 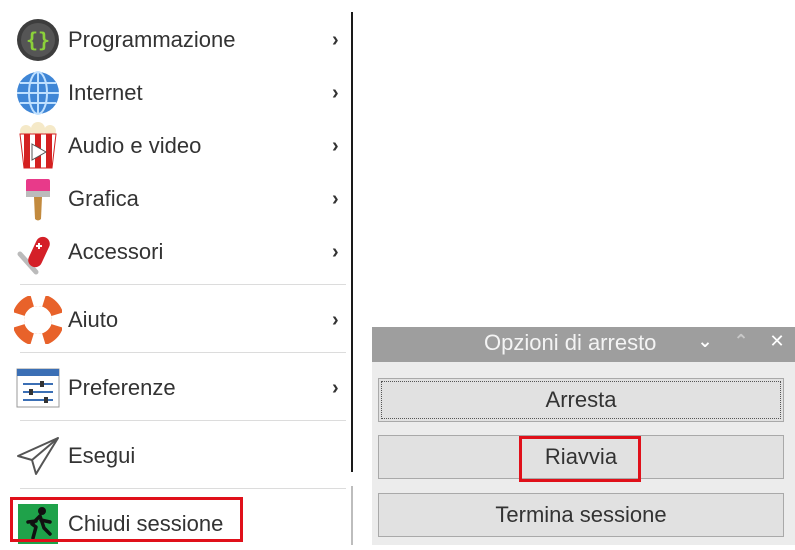 I want to click on menu-item-accessori: Accessori ›, so click(x=180, y=252).